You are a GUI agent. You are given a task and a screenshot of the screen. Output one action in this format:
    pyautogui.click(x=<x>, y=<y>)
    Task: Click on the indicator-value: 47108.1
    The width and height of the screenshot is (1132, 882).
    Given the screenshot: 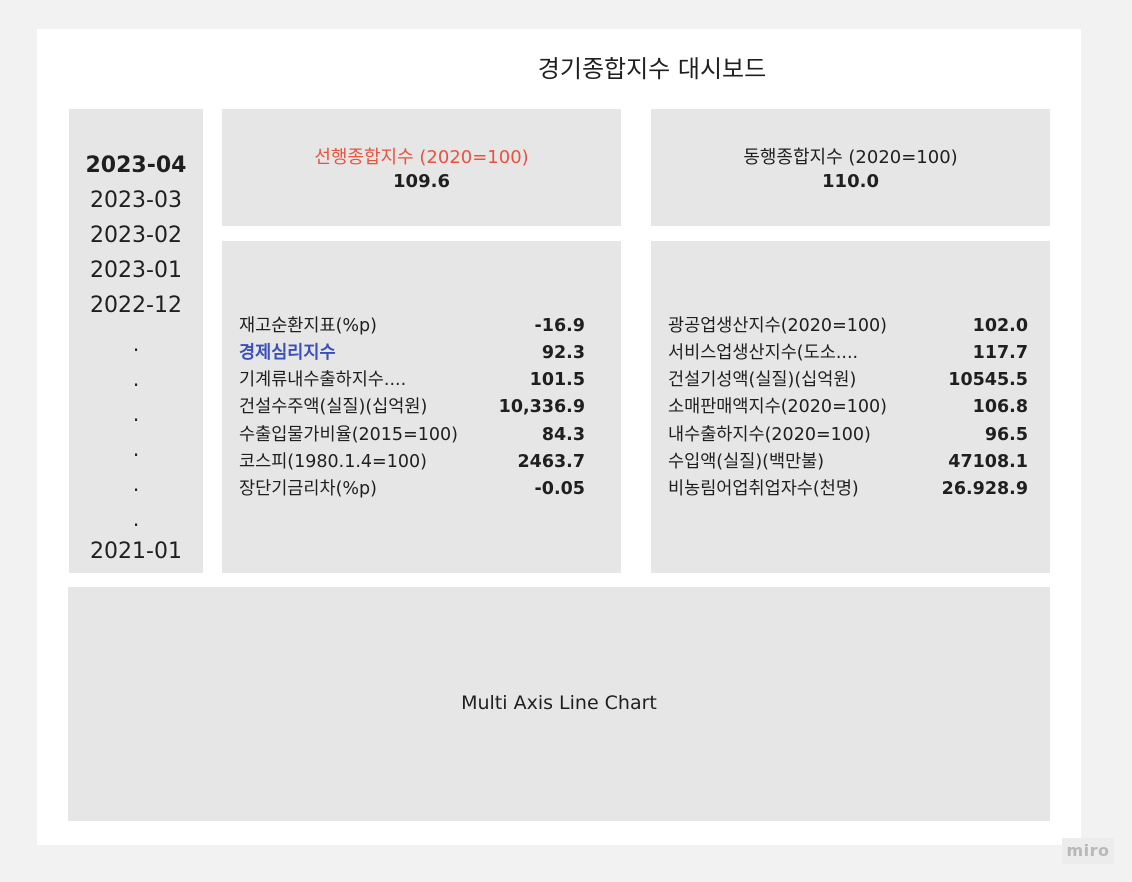 What is the action you would take?
    pyautogui.click(x=988, y=462)
    